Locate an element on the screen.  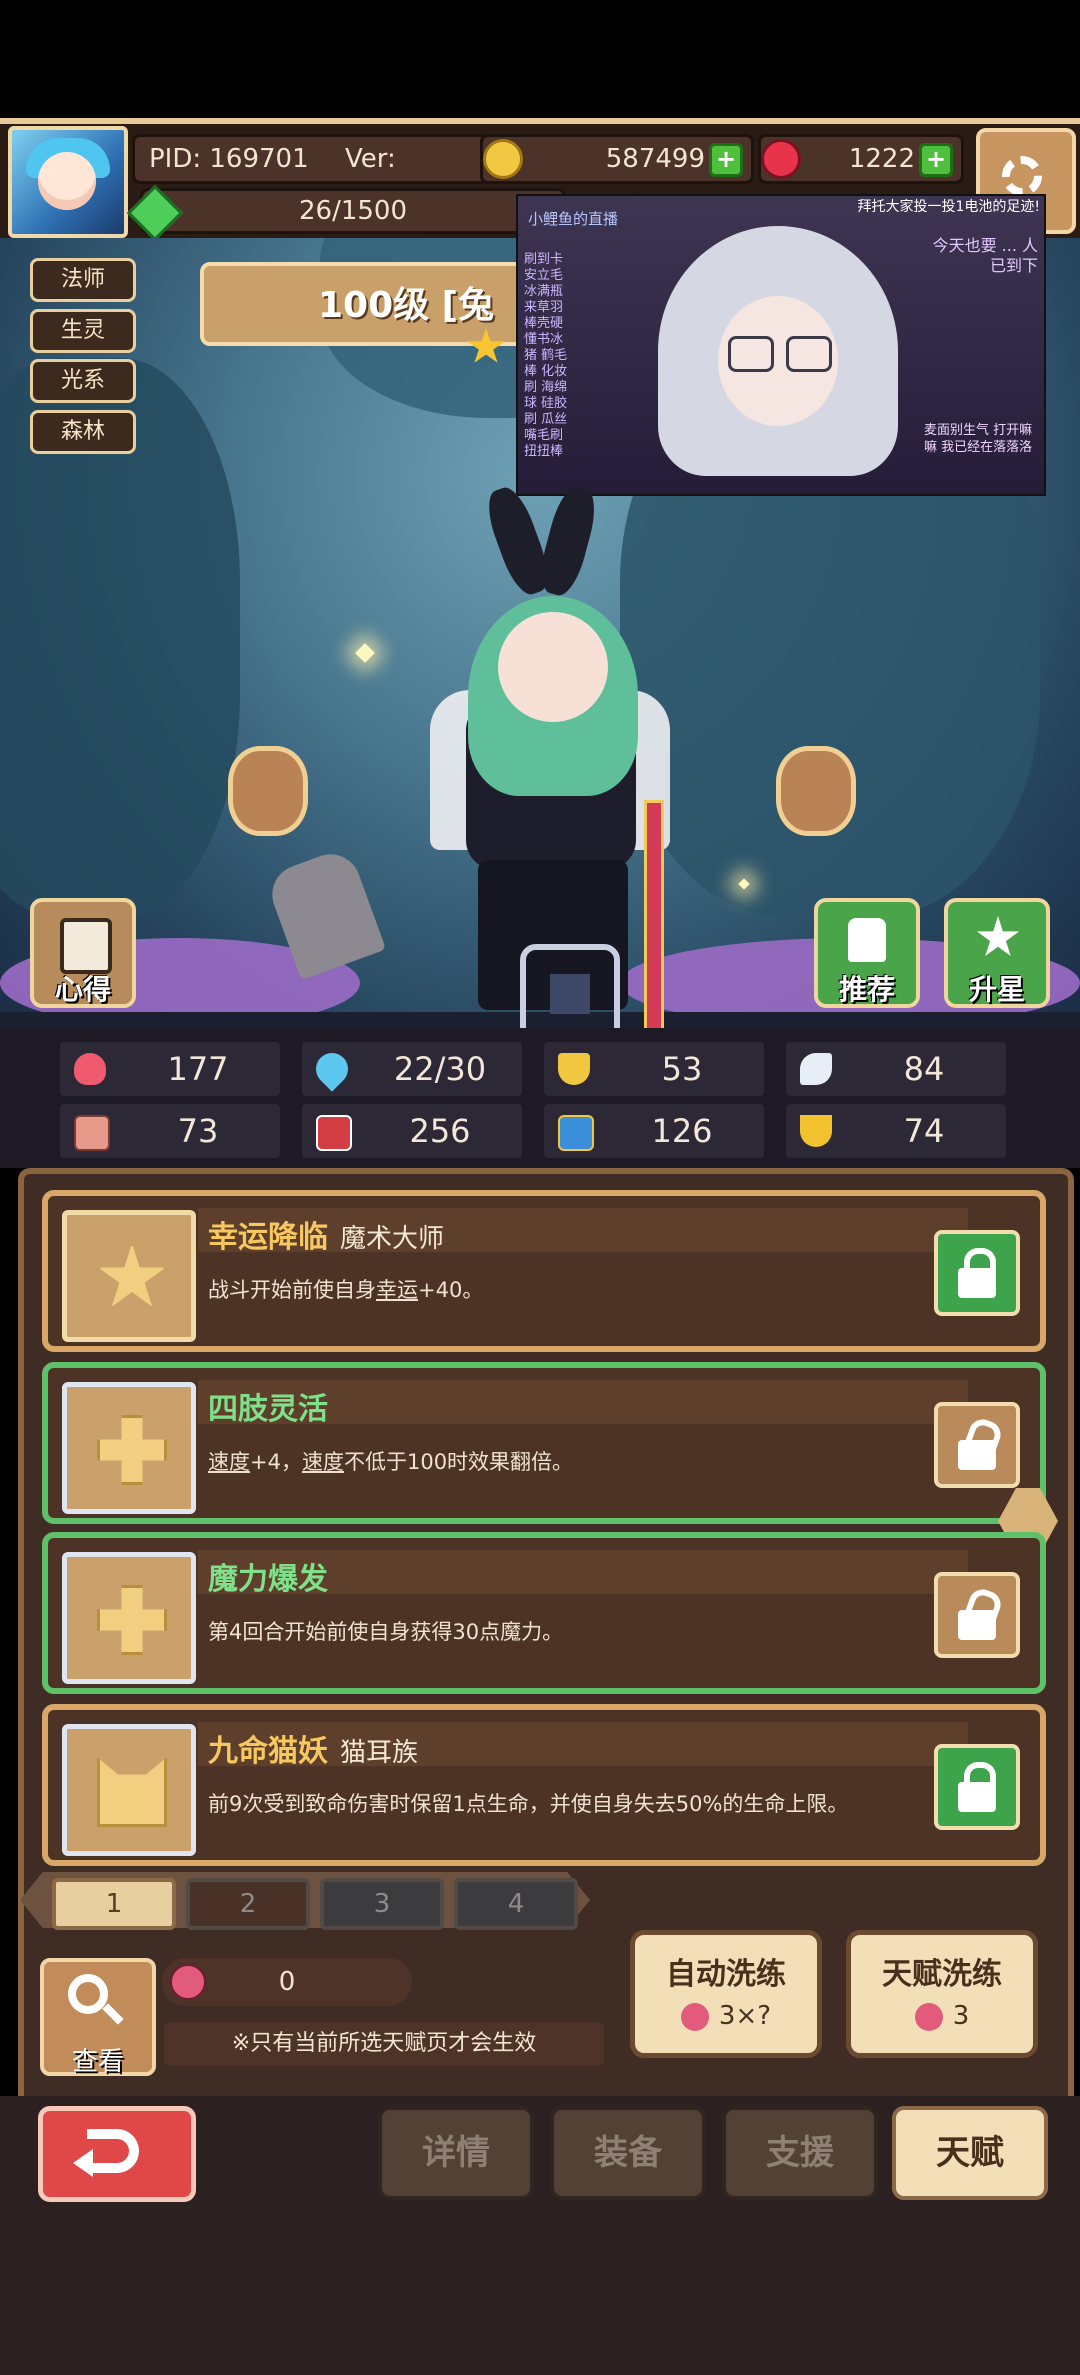
tab-equipment: 装备 is located at coordinates (628, 2153).